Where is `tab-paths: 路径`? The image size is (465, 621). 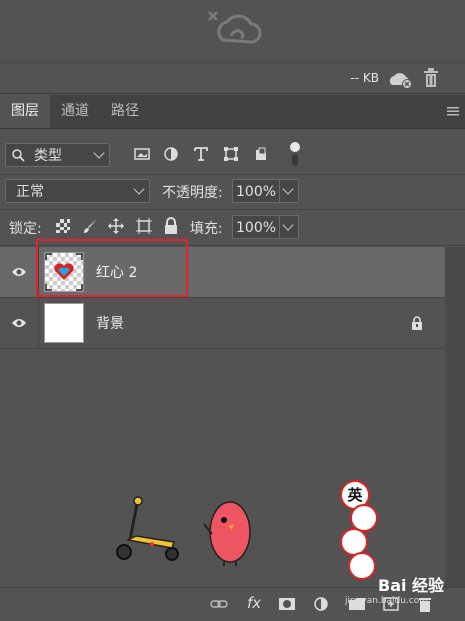 tab-paths: 路径 is located at coordinates (125, 111).